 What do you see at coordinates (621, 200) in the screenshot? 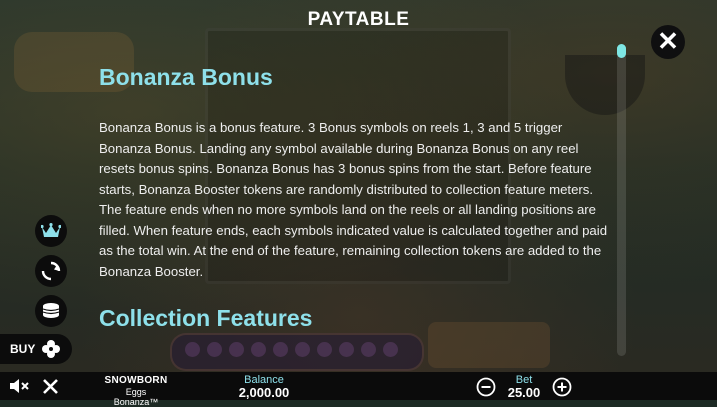
I see `scrollbar` at bounding box center [621, 200].